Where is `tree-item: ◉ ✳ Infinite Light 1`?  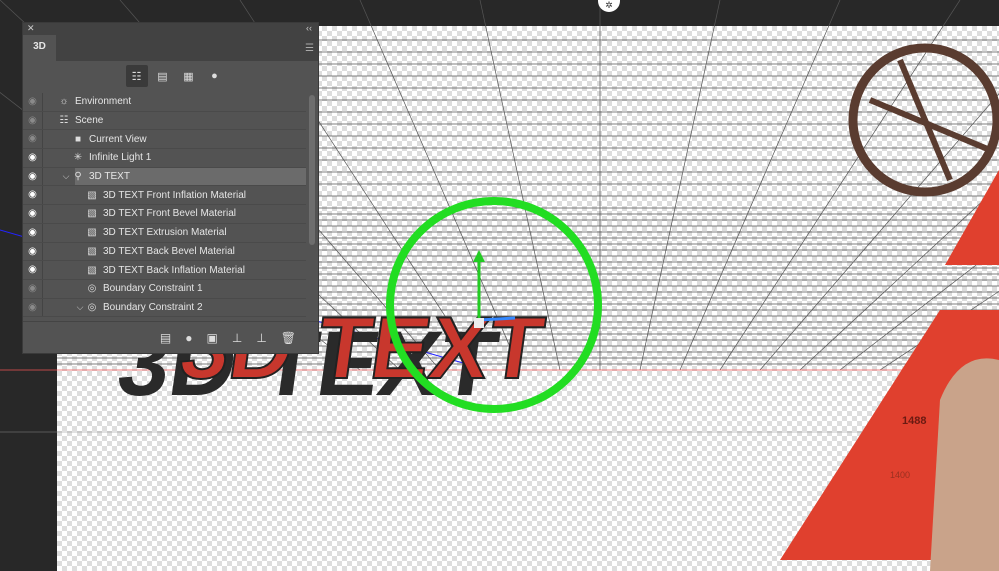 tree-item: ◉ ✳ Infinite Light 1 is located at coordinates (164, 158).